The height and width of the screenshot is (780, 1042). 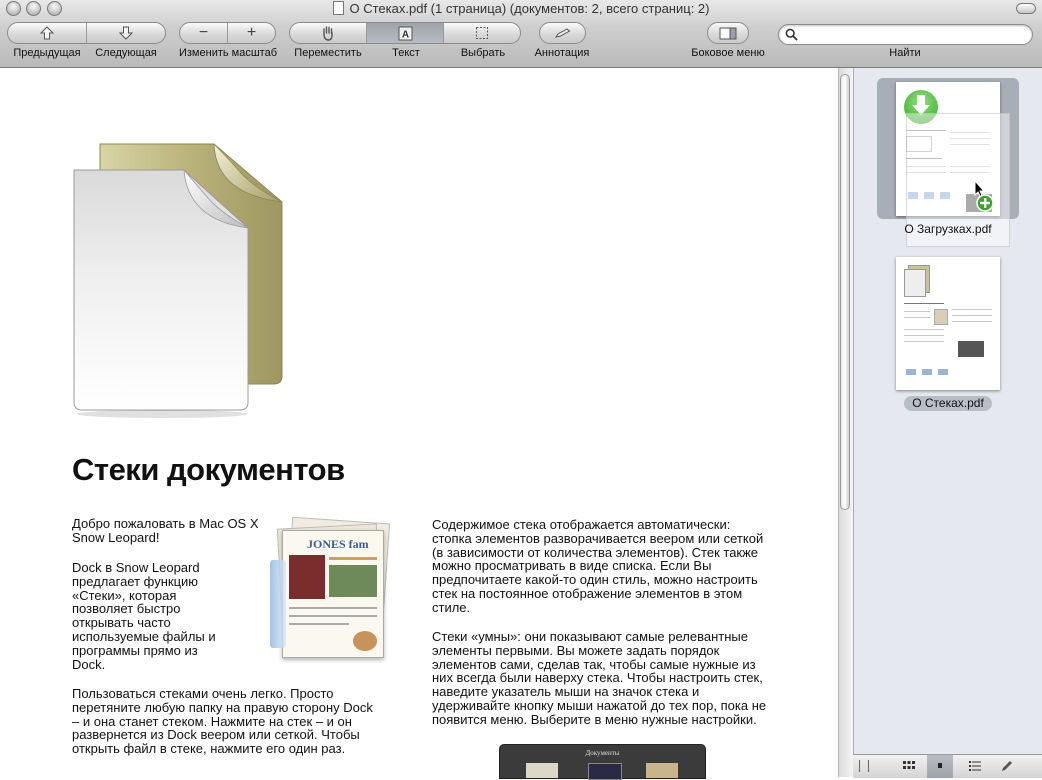 I want to click on scrollbar-thumb, so click(x=845, y=292).